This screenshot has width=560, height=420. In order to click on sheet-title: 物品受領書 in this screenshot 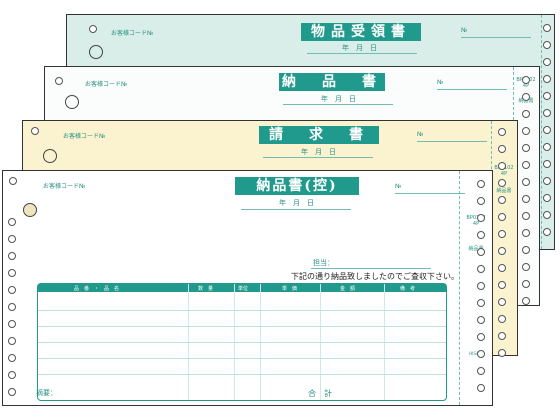, I will do `click(361, 32)`.